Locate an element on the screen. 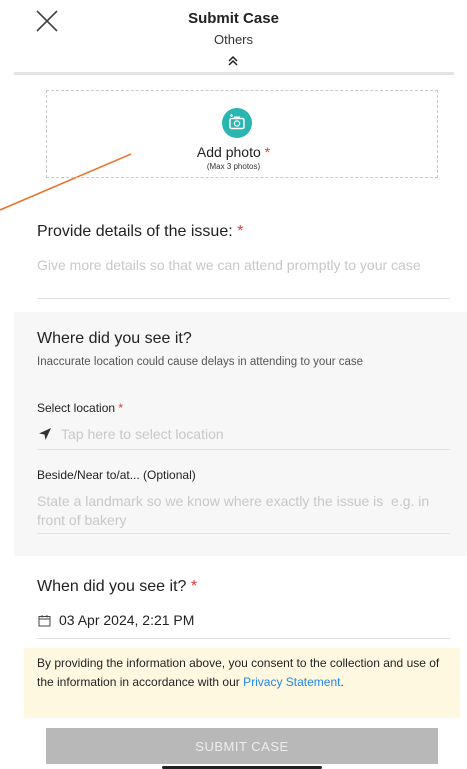 Image resolution: width=467 pixels, height=769 pixels. details-heading: Provide details of the issue: * is located at coordinates (140, 231).